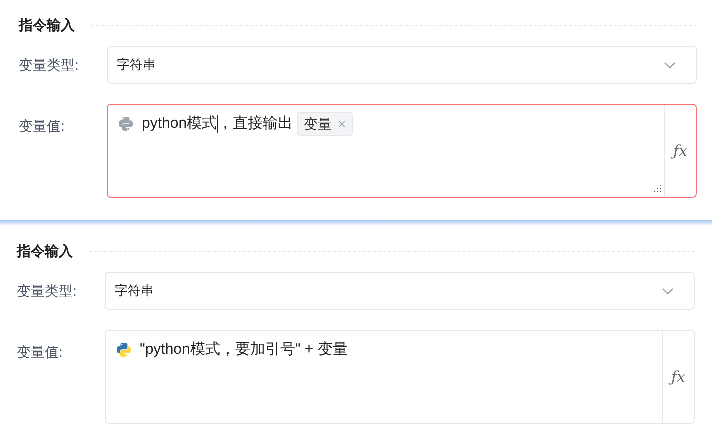 The width and height of the screenshot is (712, 435). I want to click on text-caret, so click(217, 124).